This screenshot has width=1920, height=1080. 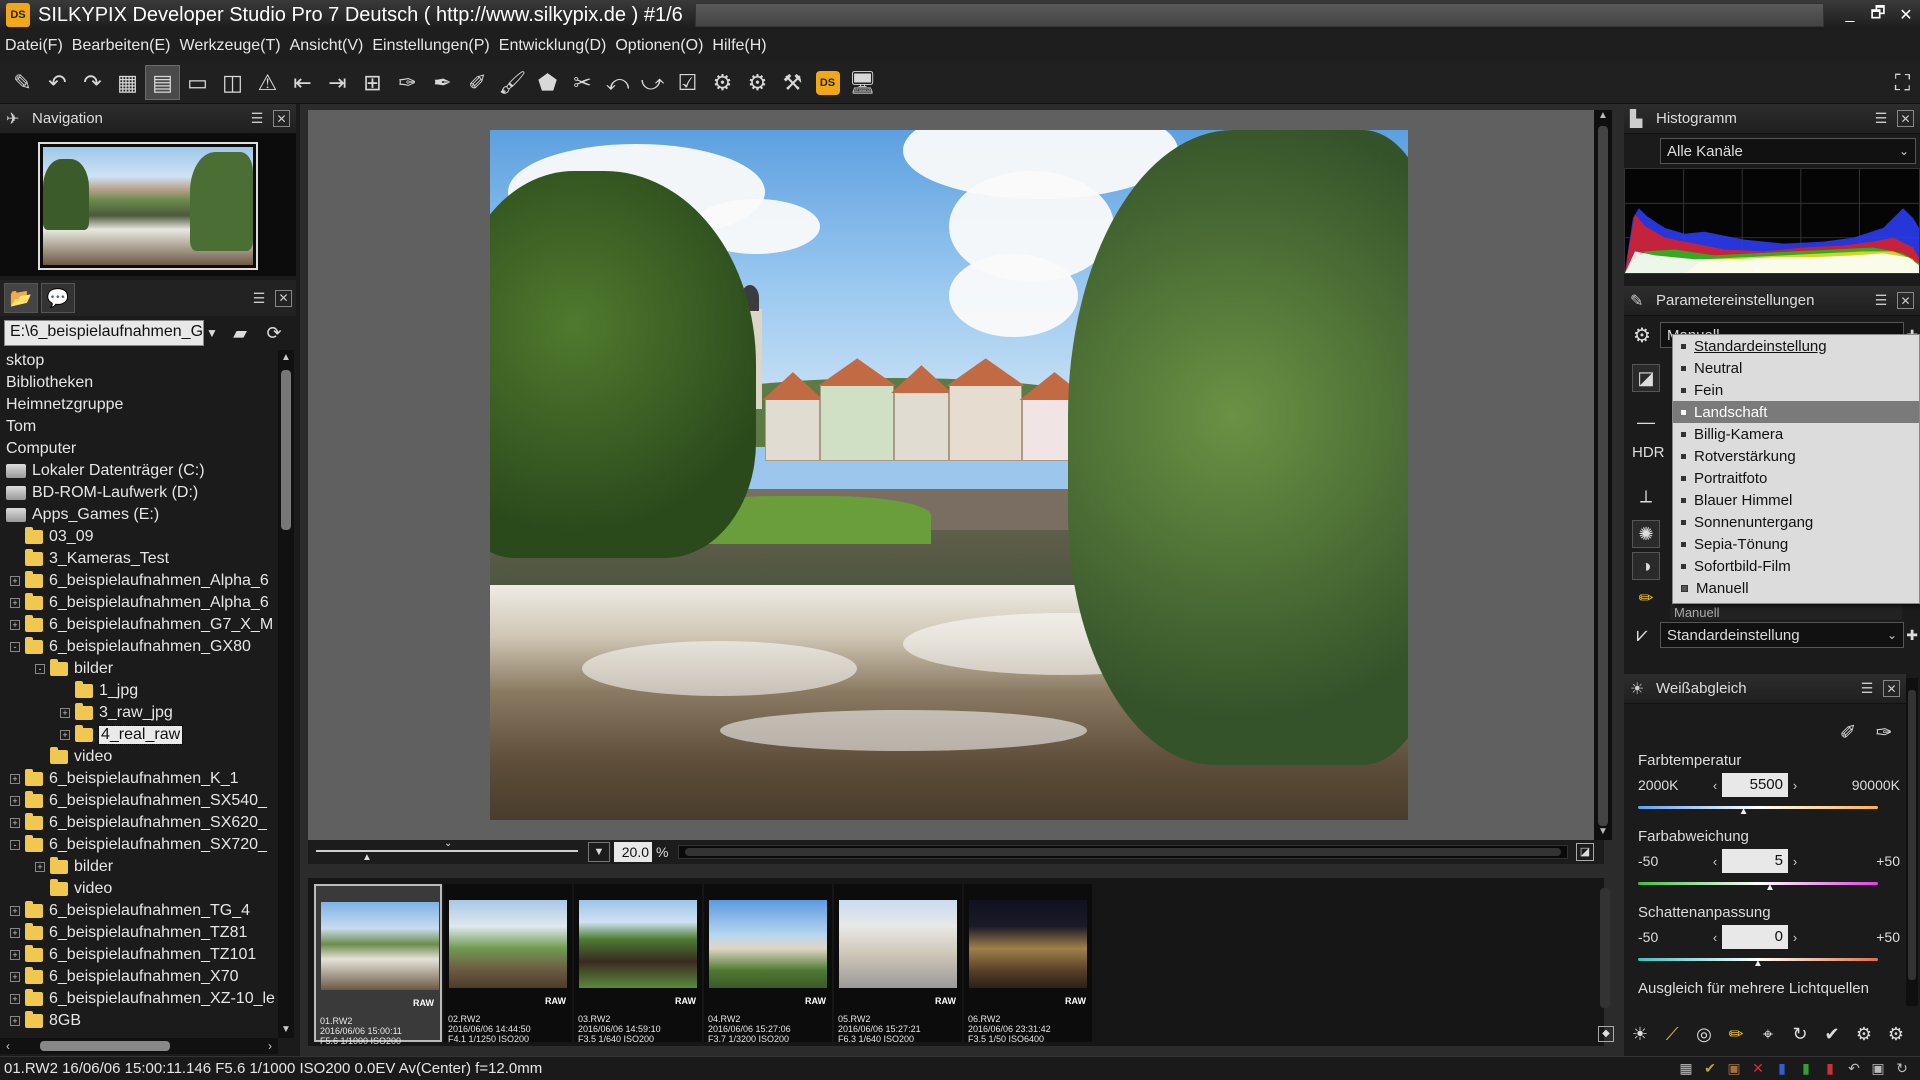 I want to click on noise-icon: ✺, so click(x=1646, y=534).